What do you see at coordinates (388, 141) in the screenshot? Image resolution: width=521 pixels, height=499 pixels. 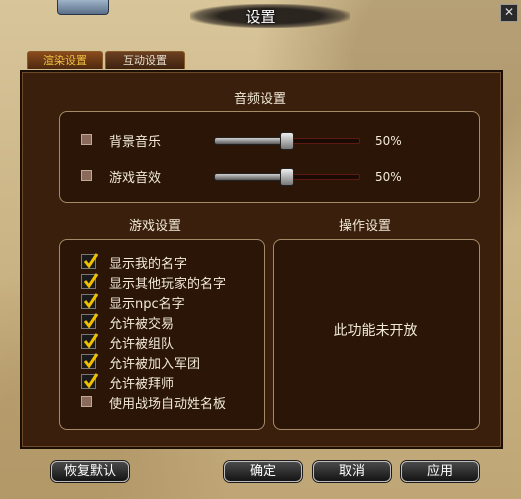 I see `bgm-value: 50%` at bounding box center [388, 141].